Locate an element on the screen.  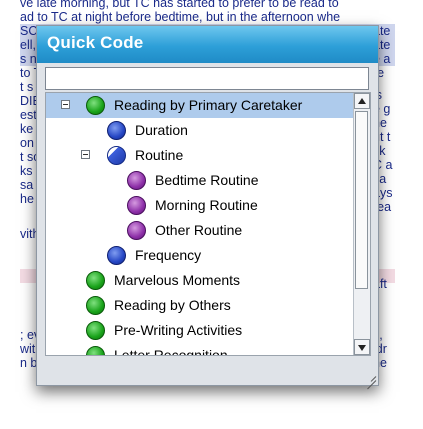
tree-item-duration: Duration is located at coordinates (201, 130).